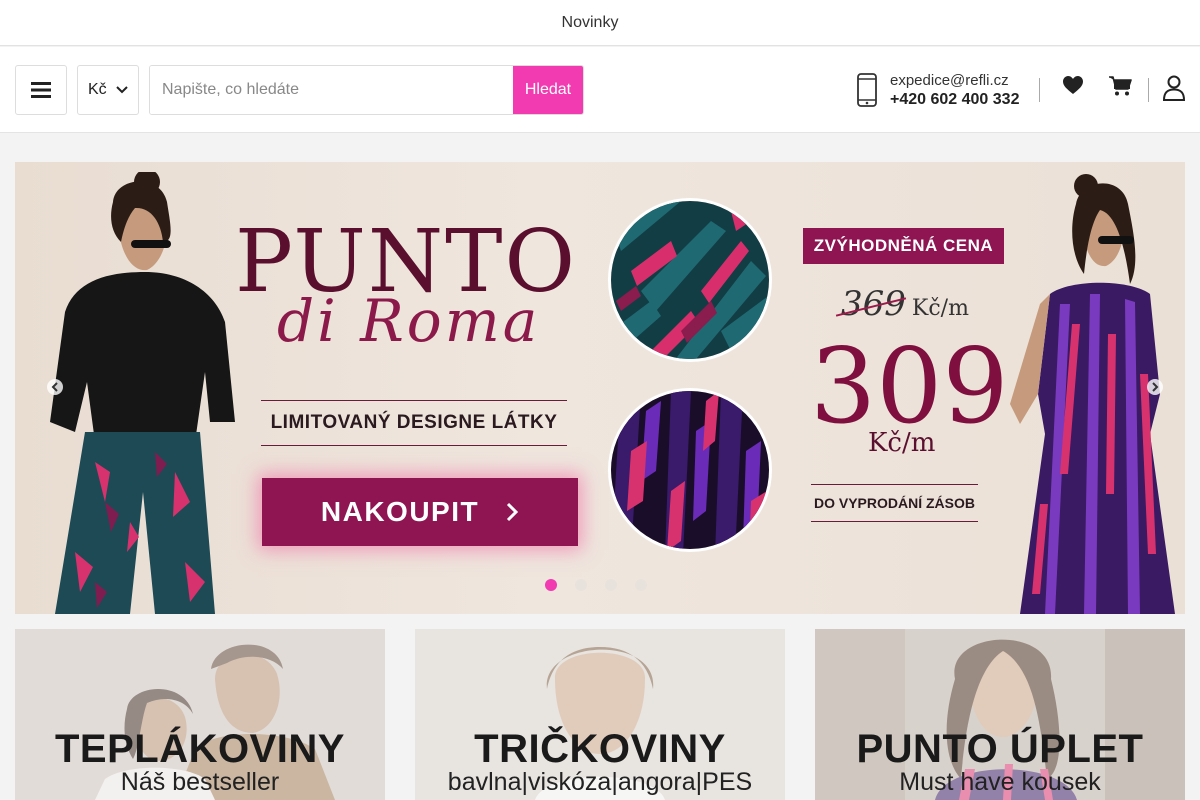  Describe the element at coordinates (940, 308) in the screenshot. I see `old-price-unit: Kč/m` at that location.